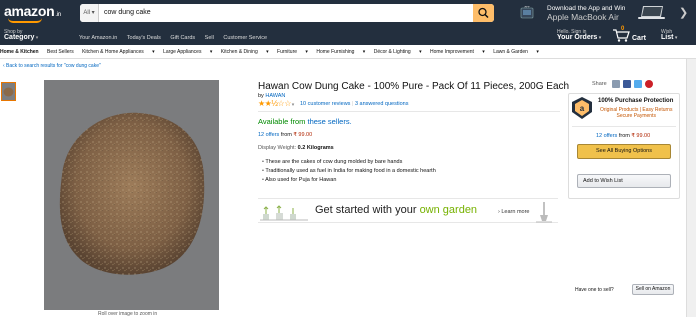 Image resolution: width=696 pixels, height=317 pixels. Describe the element at coordinates (182, 52) in the screenshot. I see `category-label: Large Appliances` at that location.